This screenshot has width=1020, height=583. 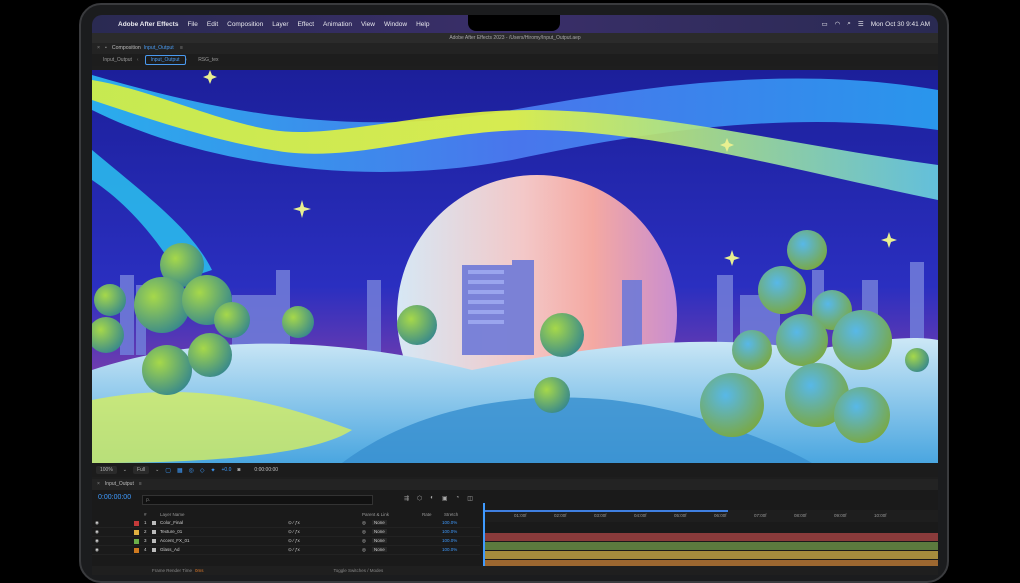 What do you see at coordinates (106, 48) in the screenshot?
I see `lock-icon: ▪` at bounding box center [106, 48].